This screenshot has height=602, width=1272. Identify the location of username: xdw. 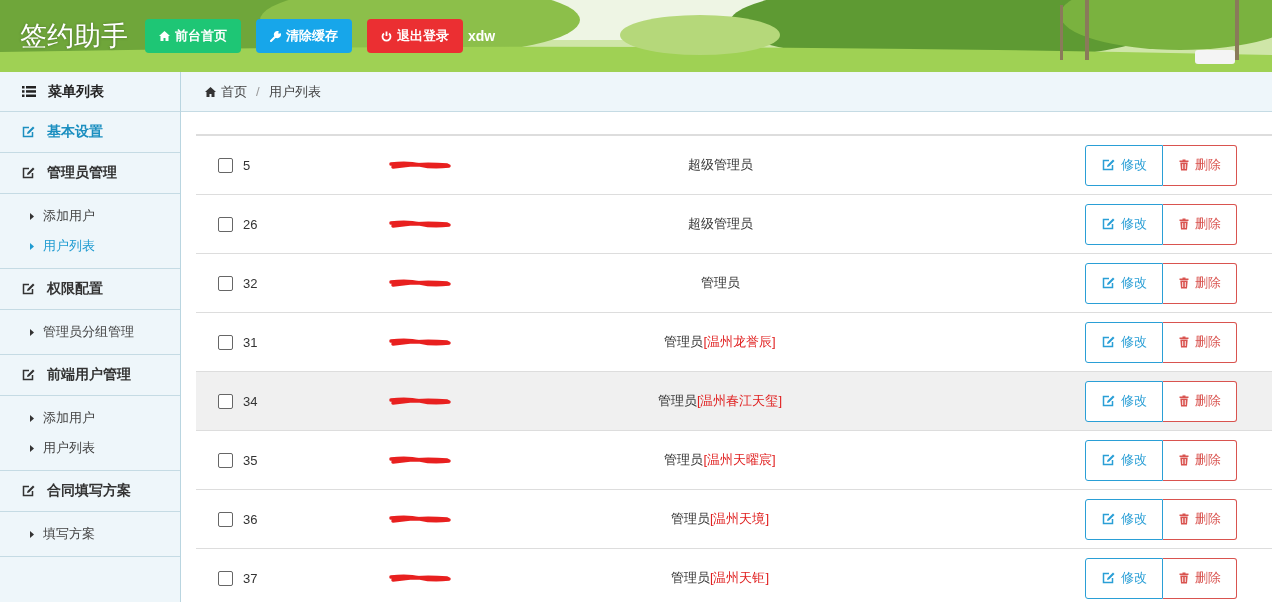
(482, 36).